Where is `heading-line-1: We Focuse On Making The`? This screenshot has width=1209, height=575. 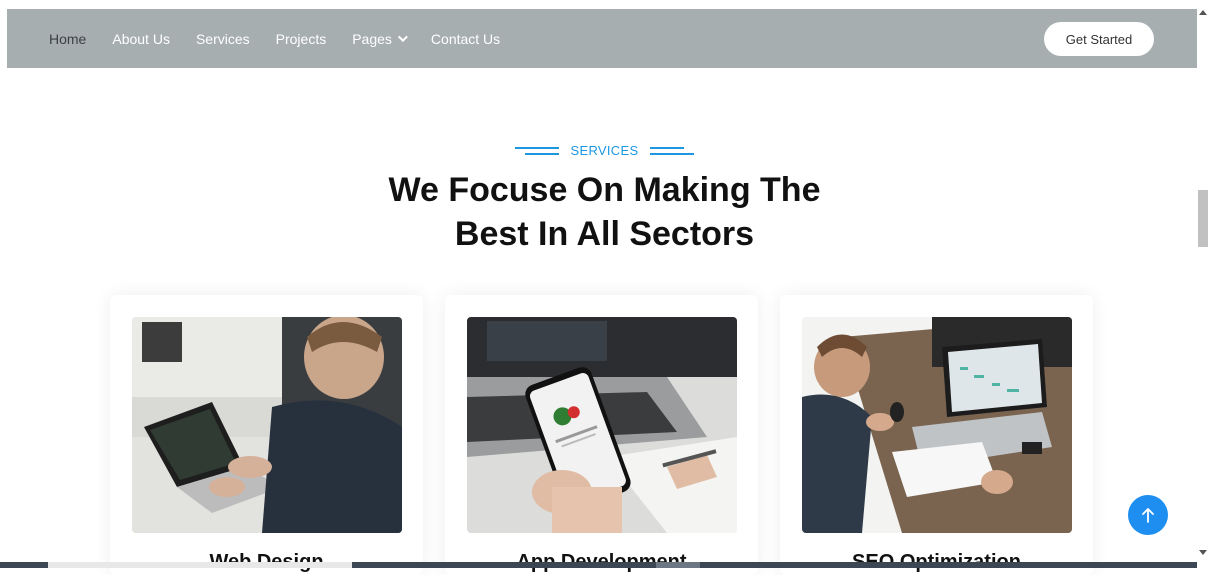
heading-line-1: We Focuse On Making The is located at coordinates (604, 190).